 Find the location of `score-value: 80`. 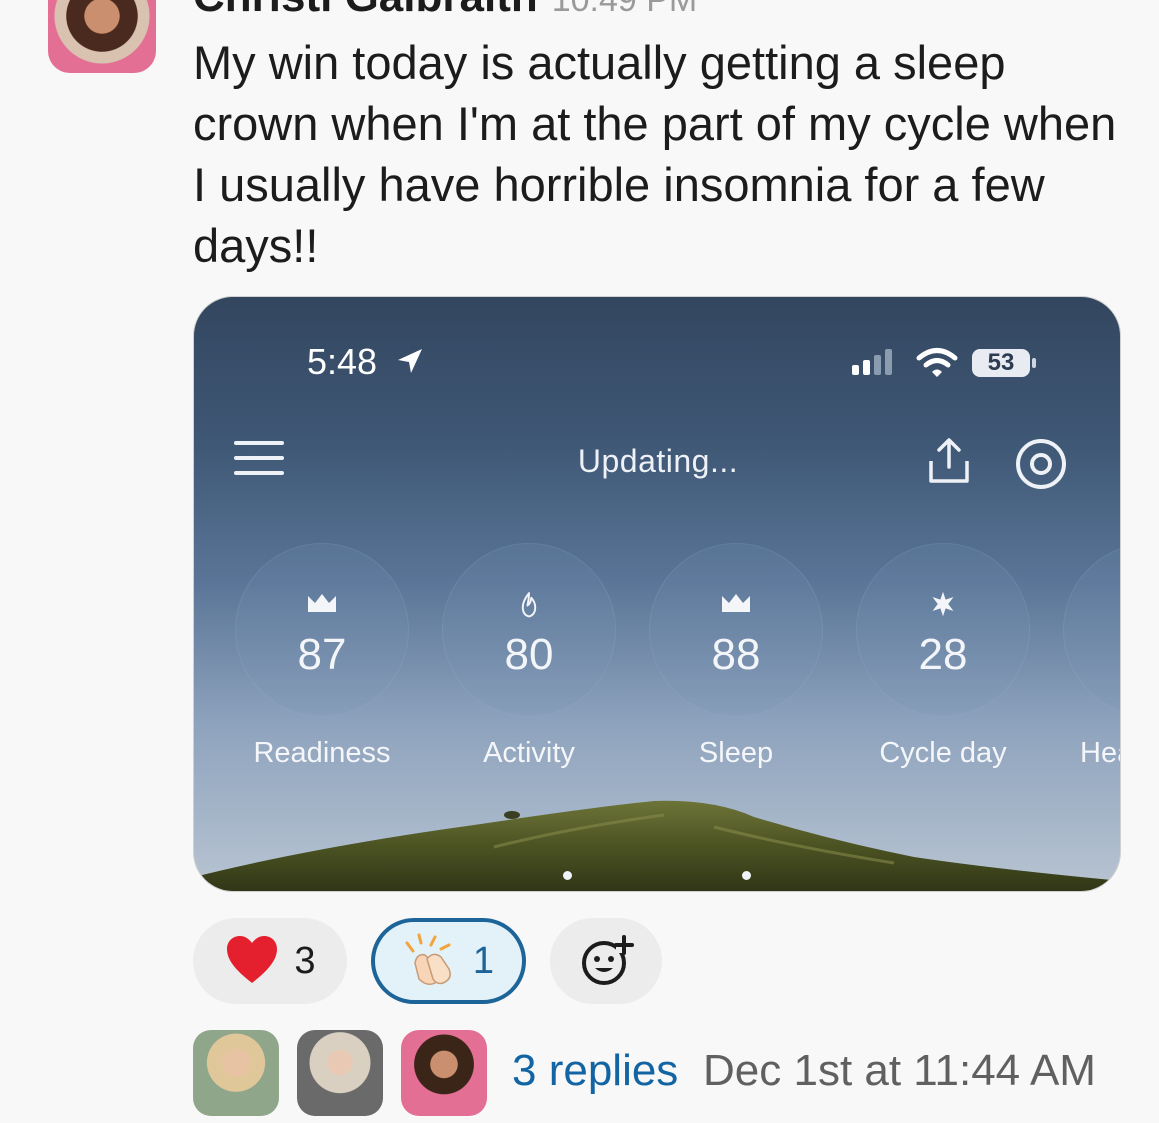

score-value: 80 is located at coordinates (529, 654).